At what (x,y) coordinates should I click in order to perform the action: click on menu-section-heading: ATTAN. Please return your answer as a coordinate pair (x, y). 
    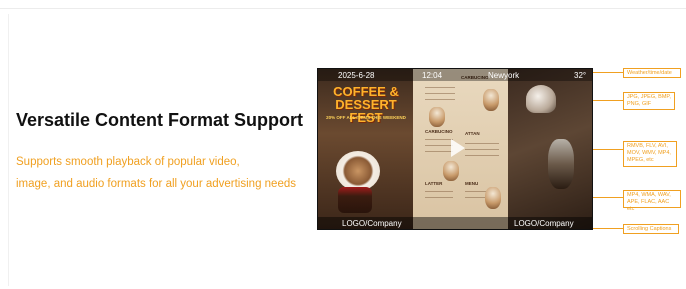
    Looking at the image, I should click on (472, 133).